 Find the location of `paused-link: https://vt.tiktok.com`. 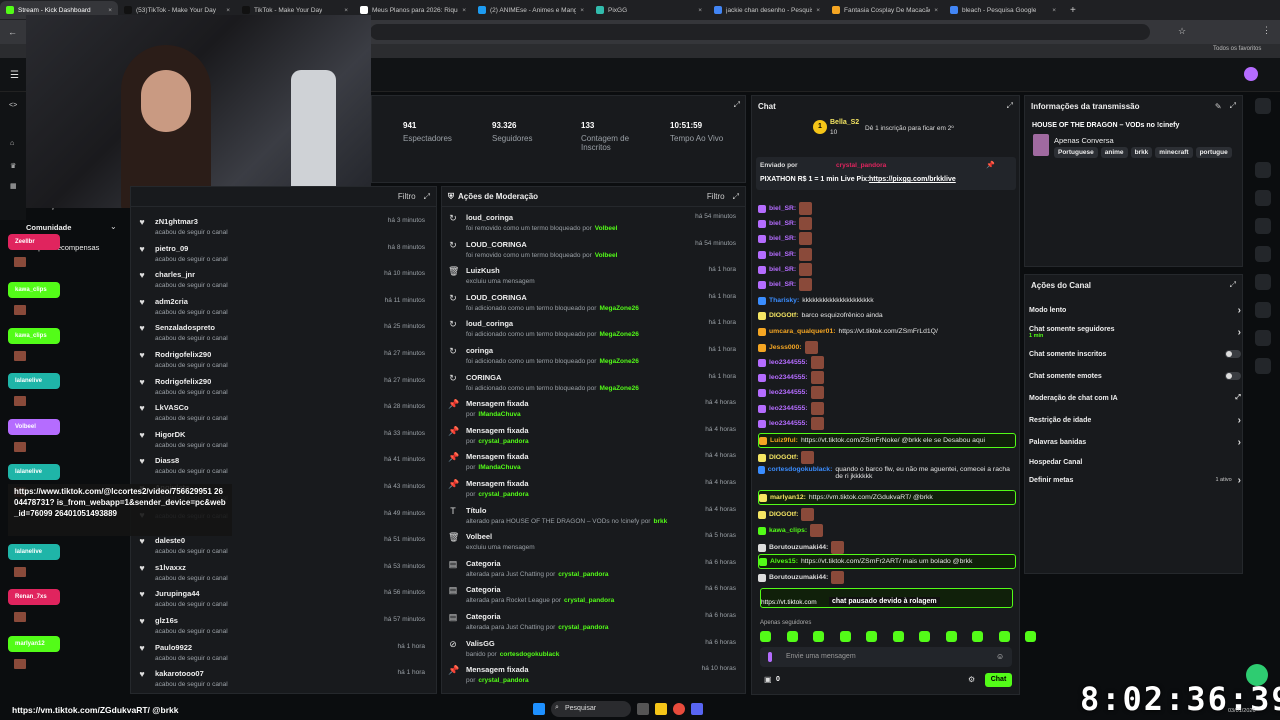

paused-link: https://vt.tiktok.com is located at coordinates (789, 602).